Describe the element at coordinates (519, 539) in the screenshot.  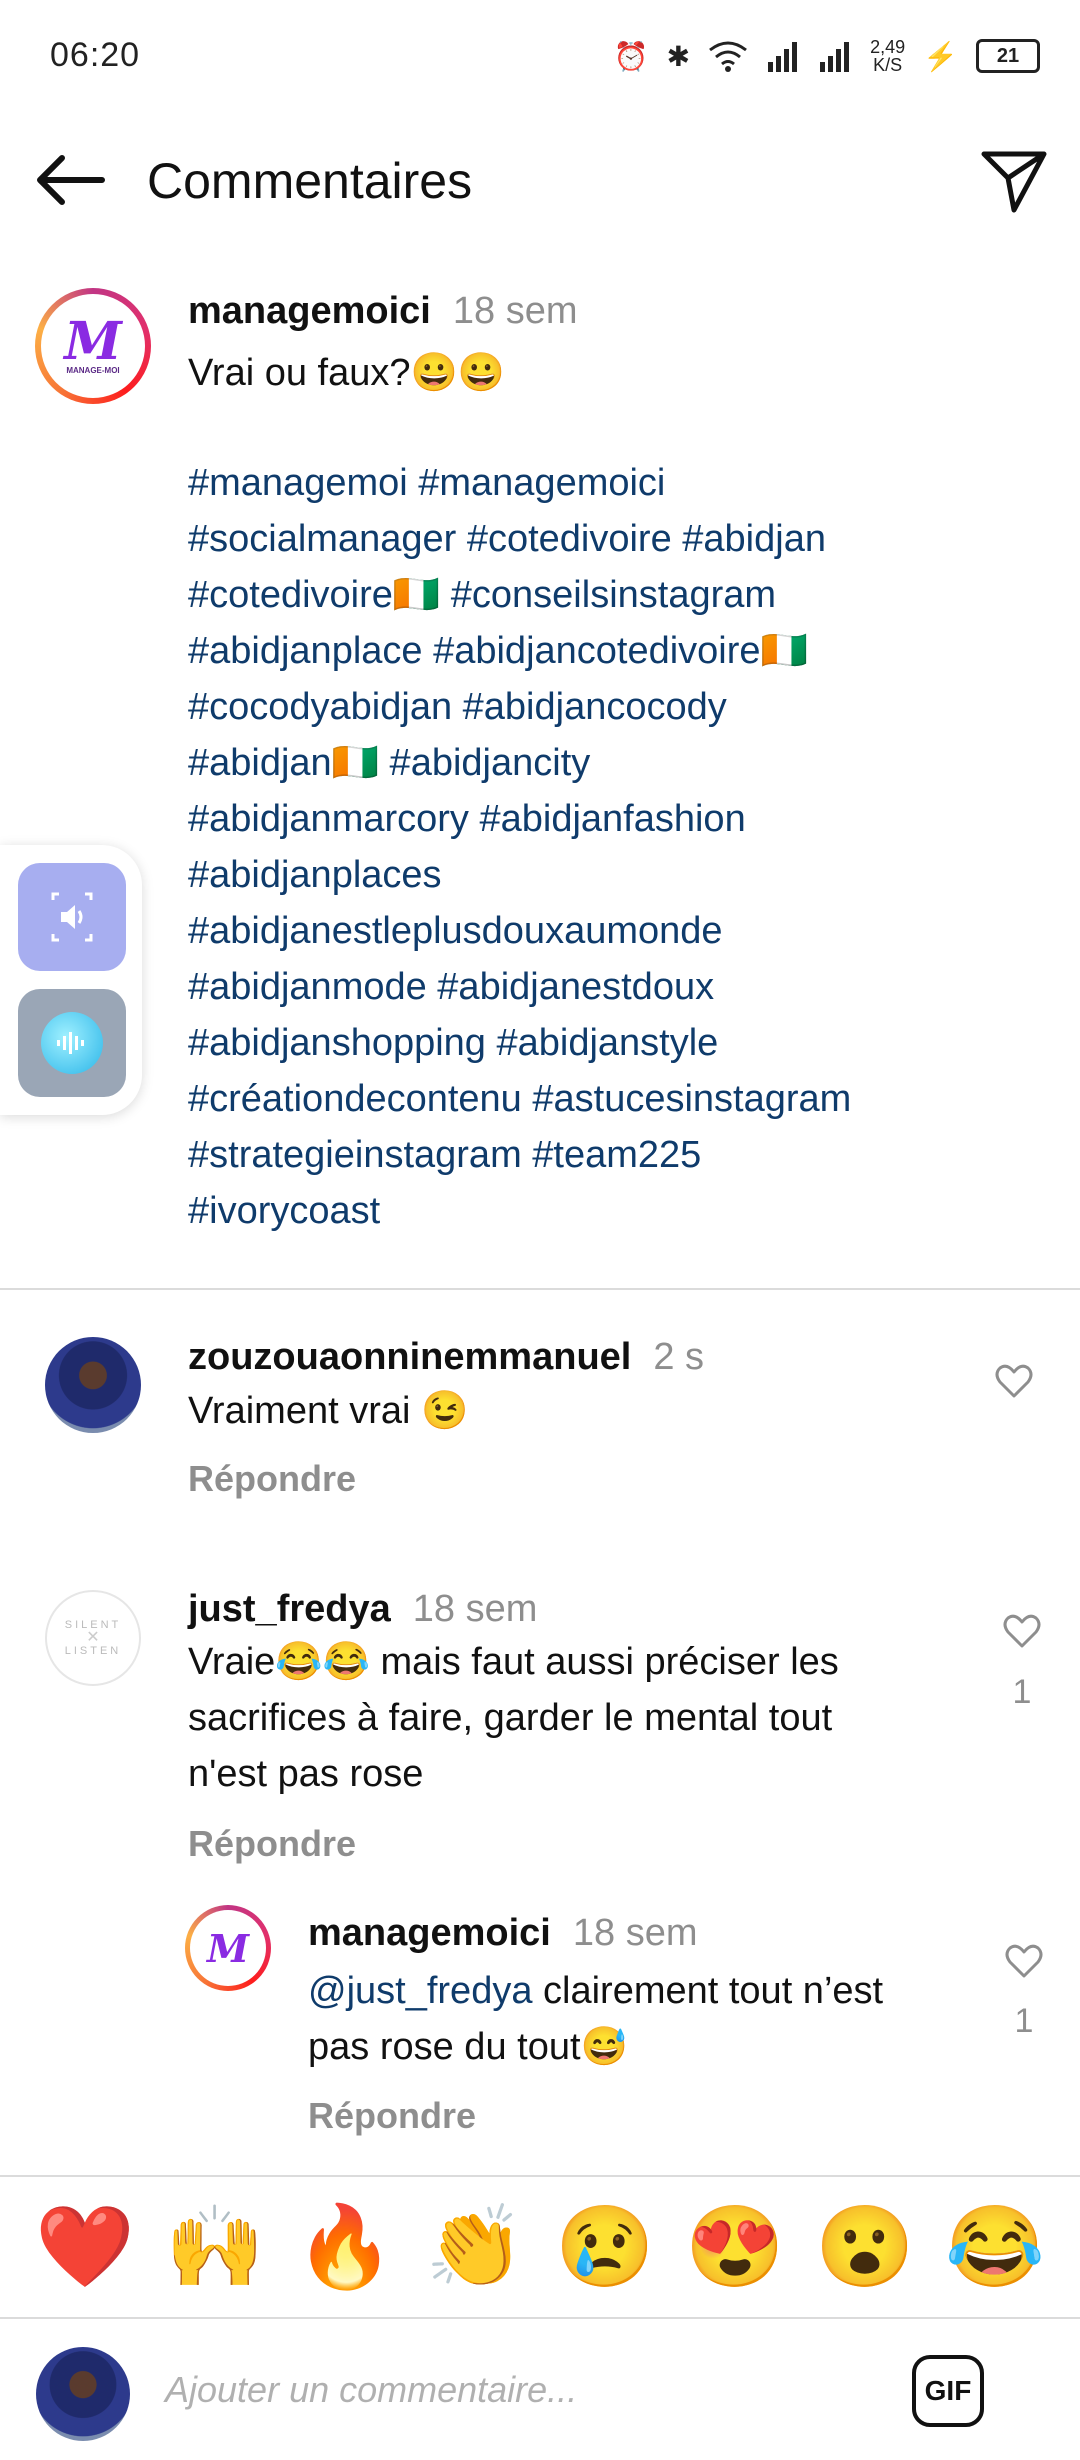
I see `hashtag-line: #socialmanager #cotedivoire #abidjan` at that location.